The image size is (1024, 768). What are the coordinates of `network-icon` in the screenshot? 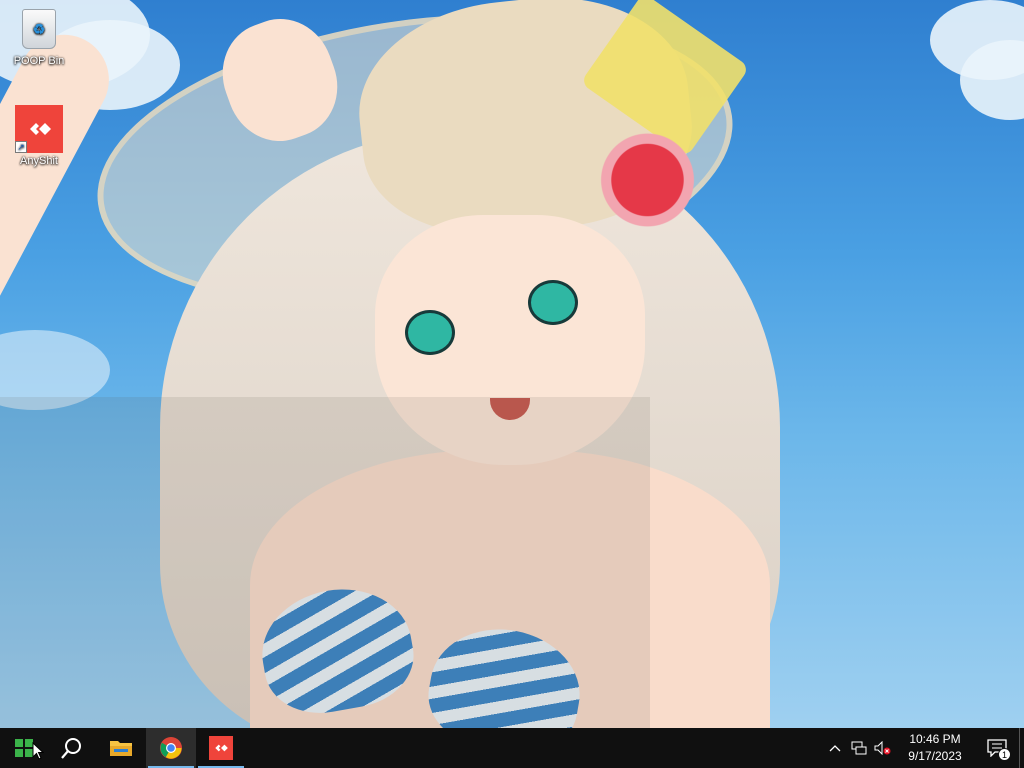 It's located at (859, 748).